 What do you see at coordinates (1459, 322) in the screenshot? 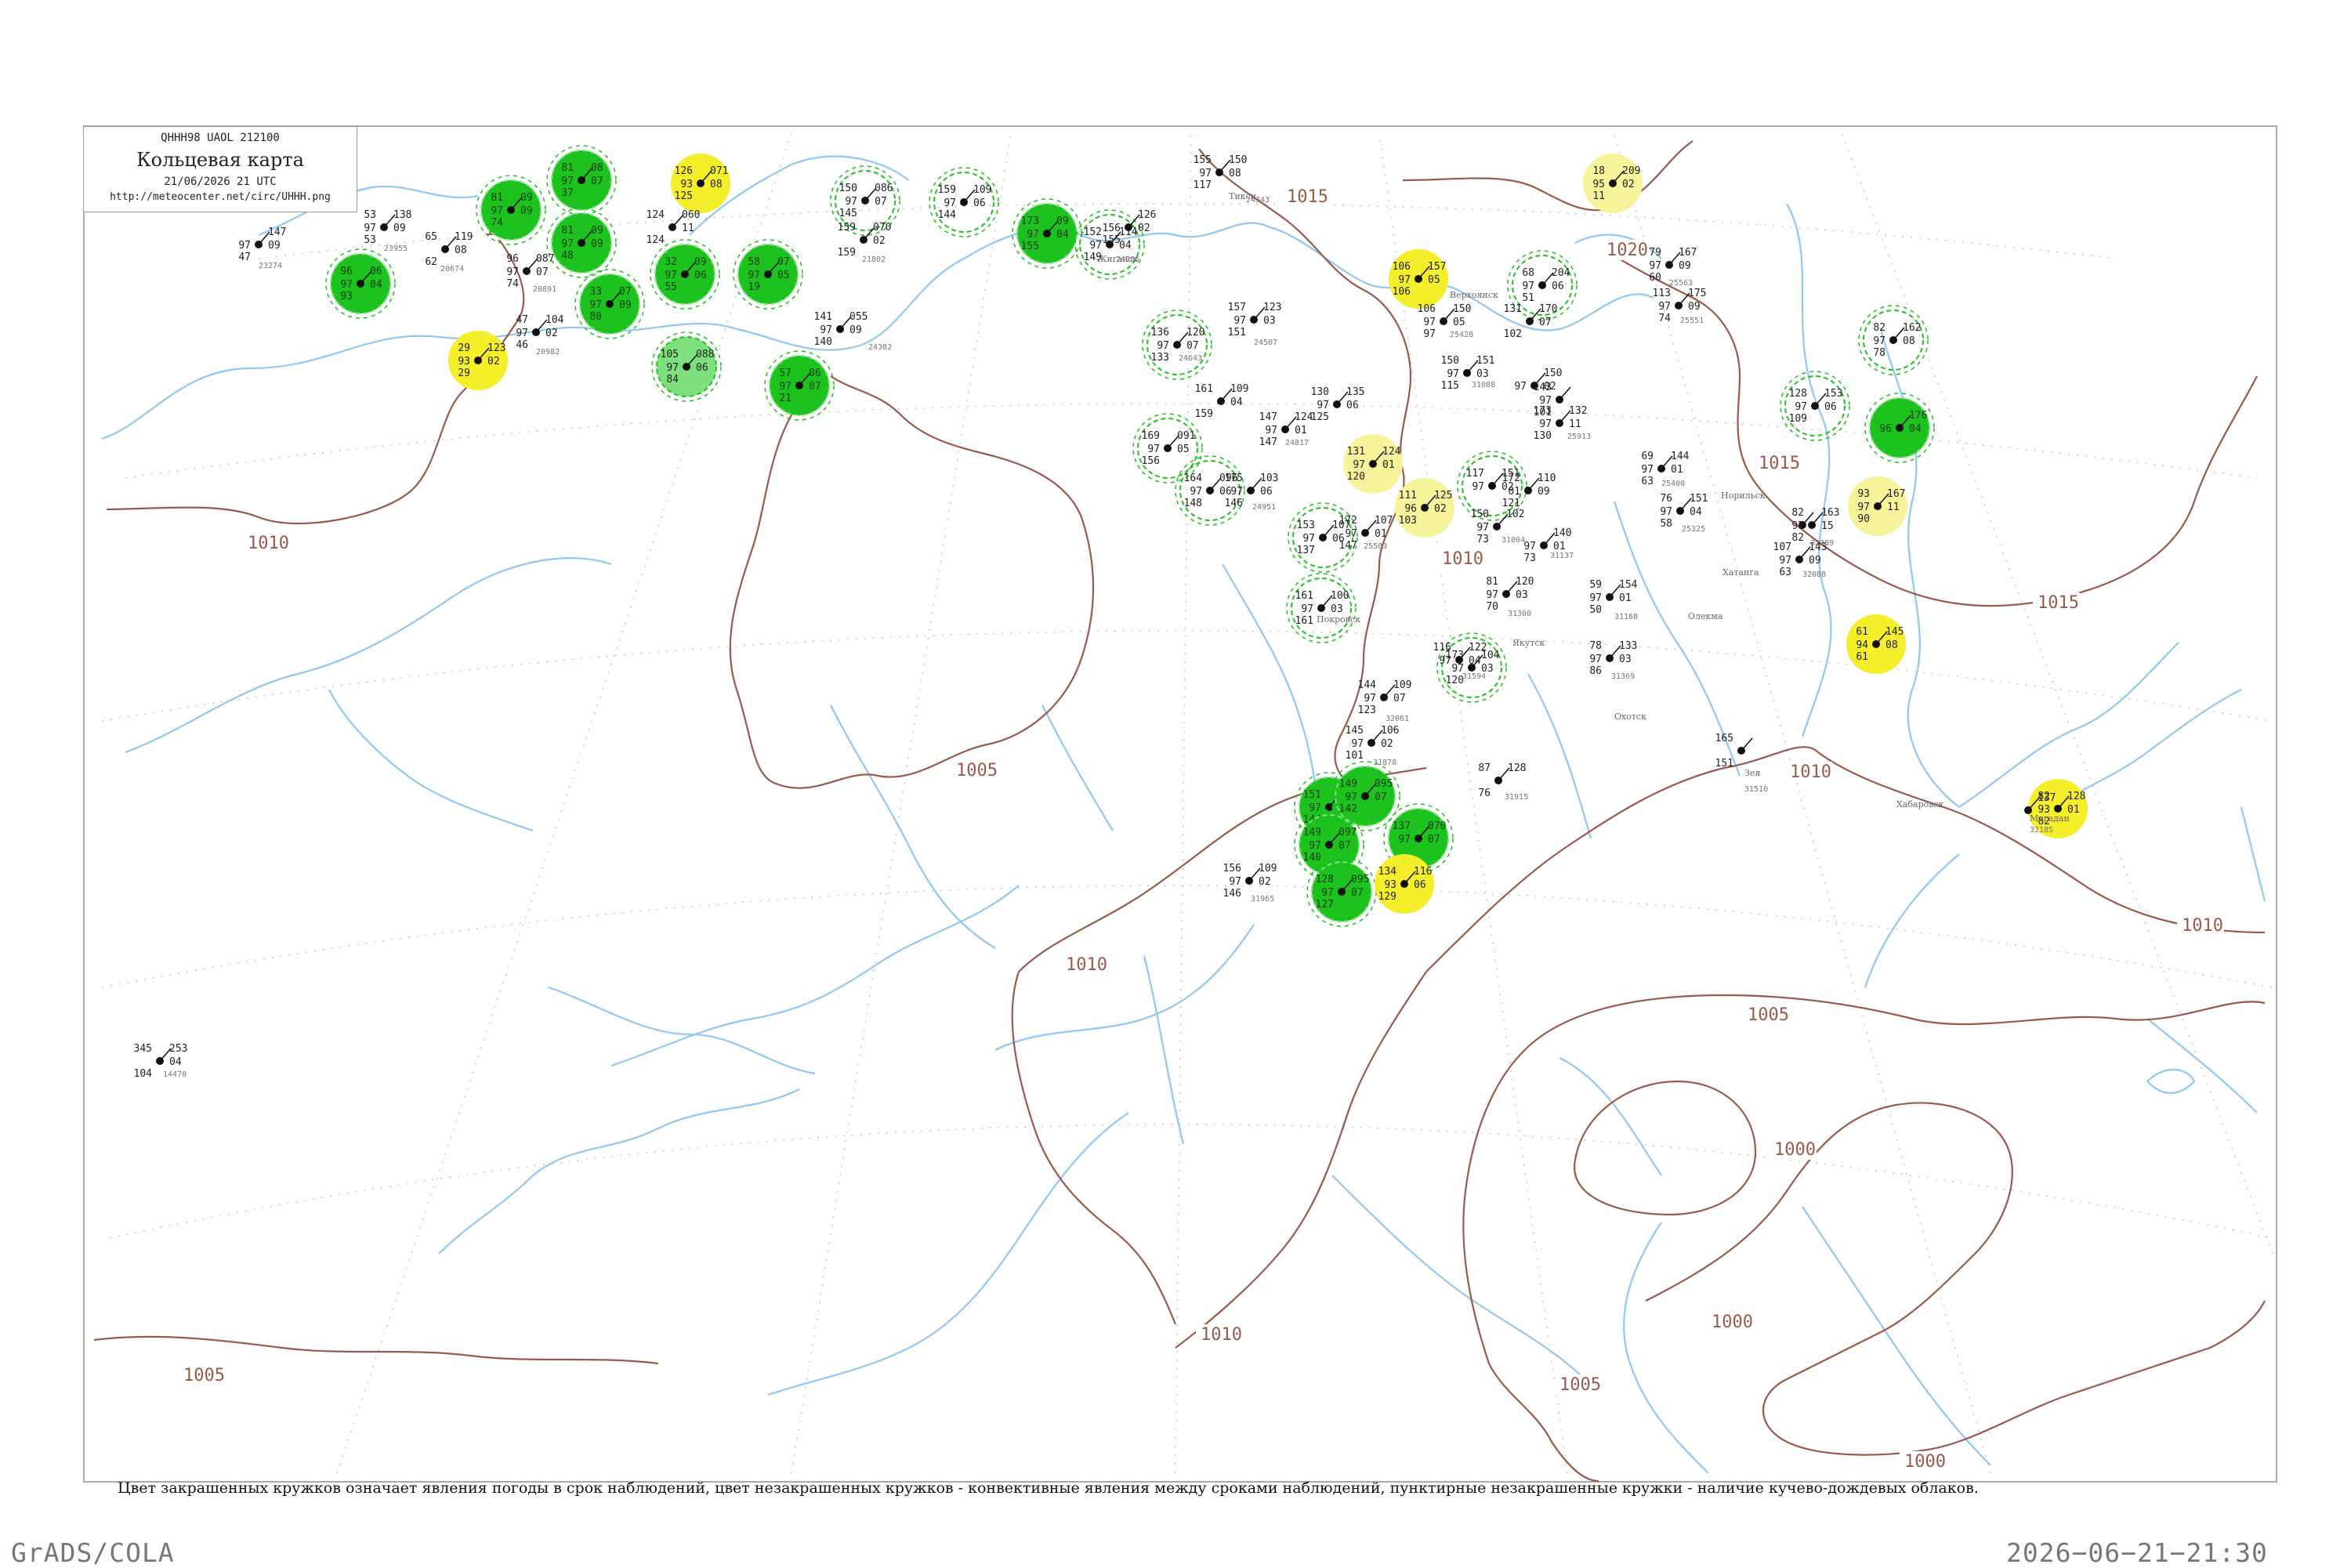
I see `tendency-value: 05` at bounding box center [1459, 322].